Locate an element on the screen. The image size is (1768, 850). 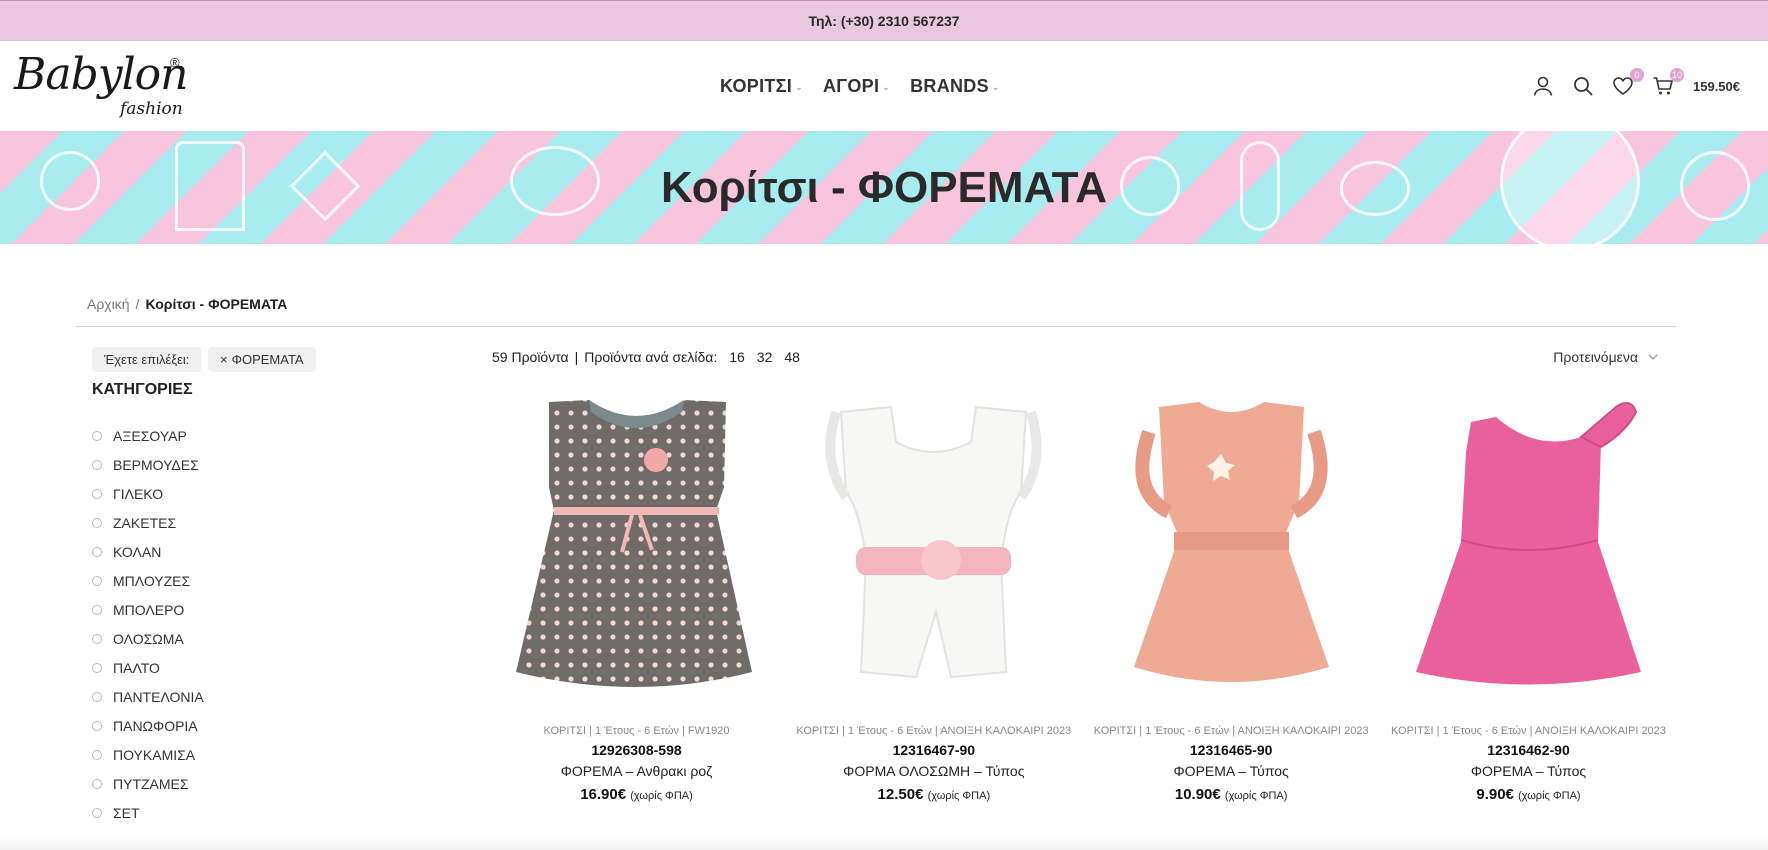
category-item: ΟΛΟΣΩΜΑ is located at coordinates (148, 638).